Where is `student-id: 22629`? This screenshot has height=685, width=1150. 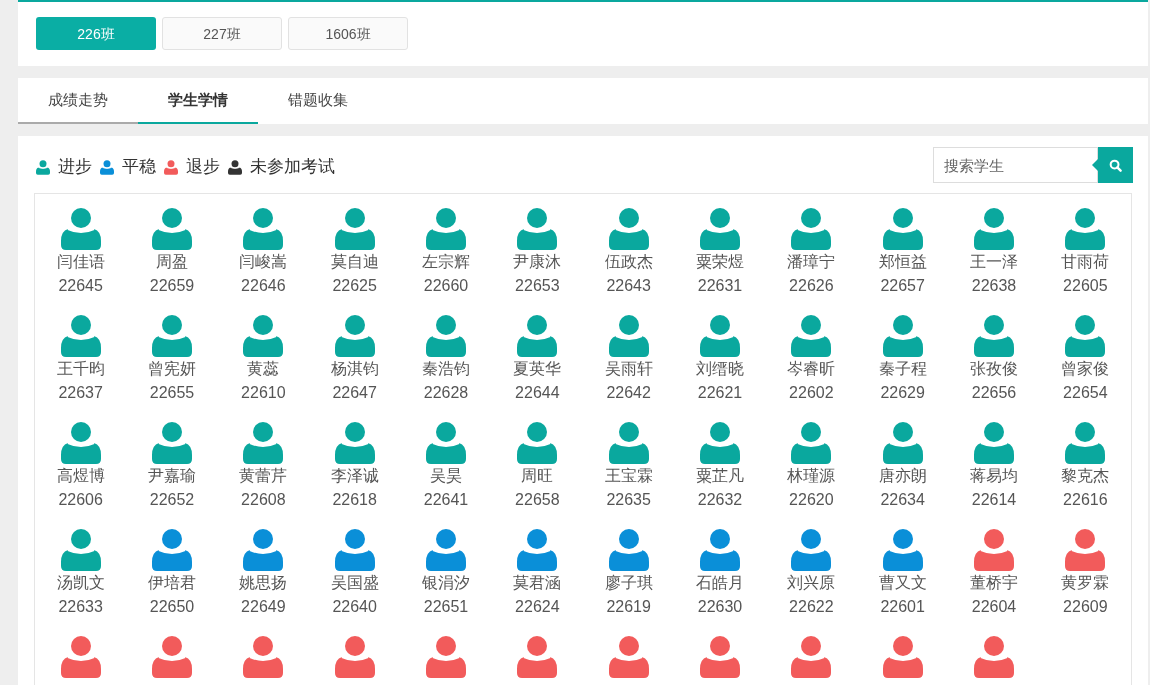 student-id: 22629 is located at coordinates (902, 393).